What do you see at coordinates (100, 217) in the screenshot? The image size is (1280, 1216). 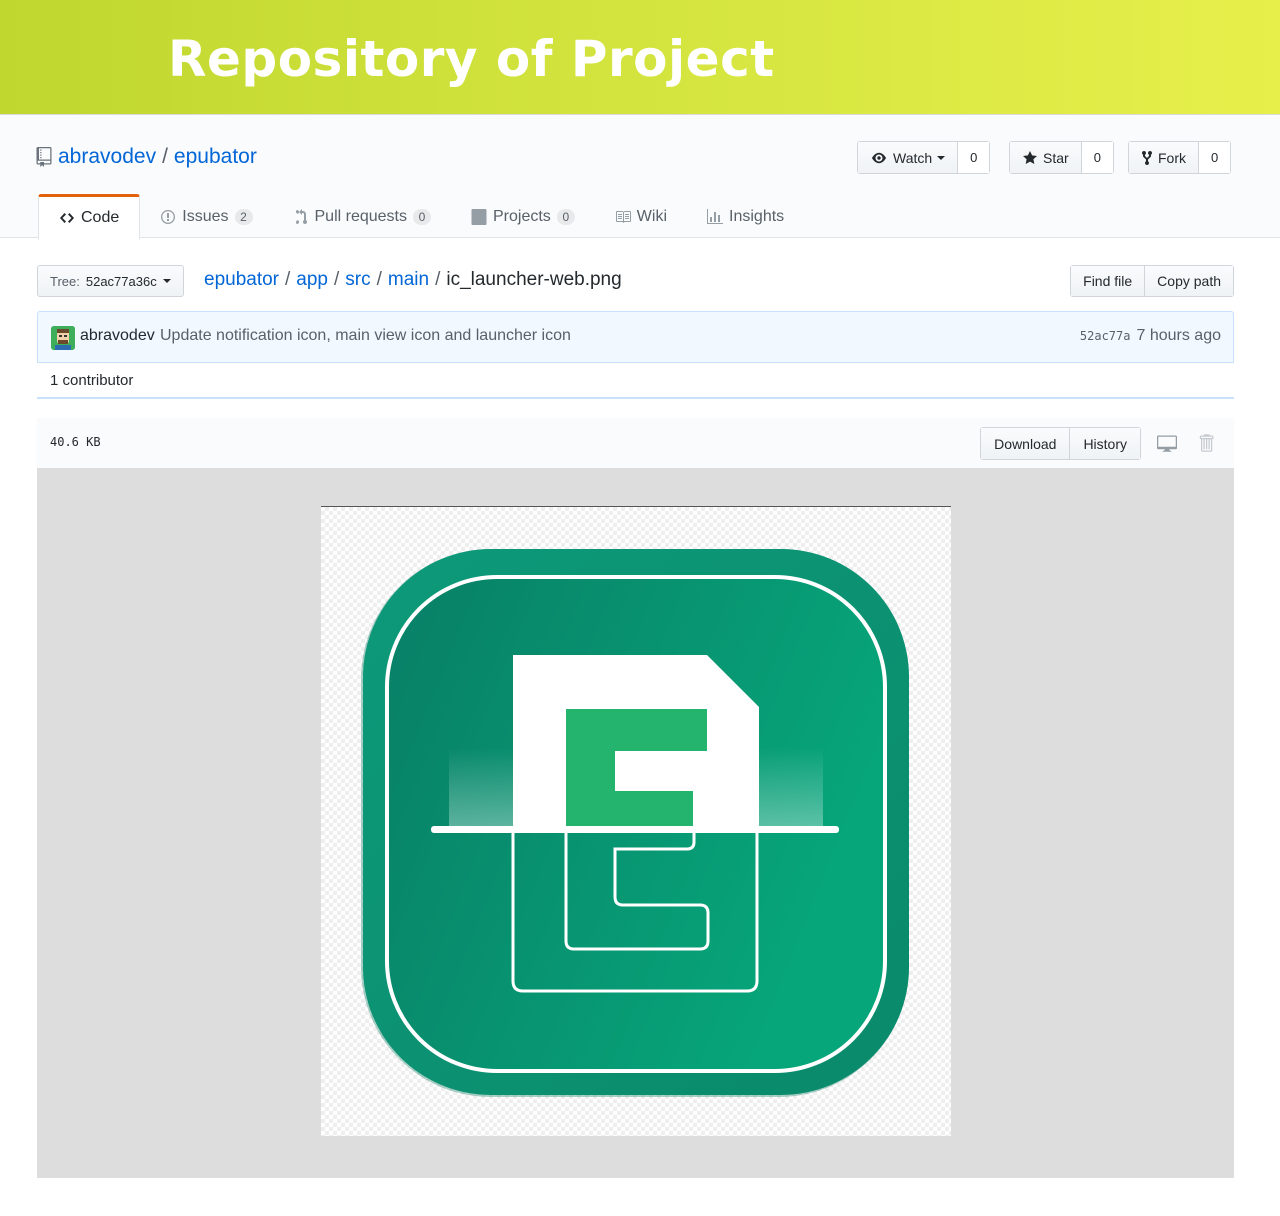 I see `tab-code-label: Code` at bounding box center [100, 217].